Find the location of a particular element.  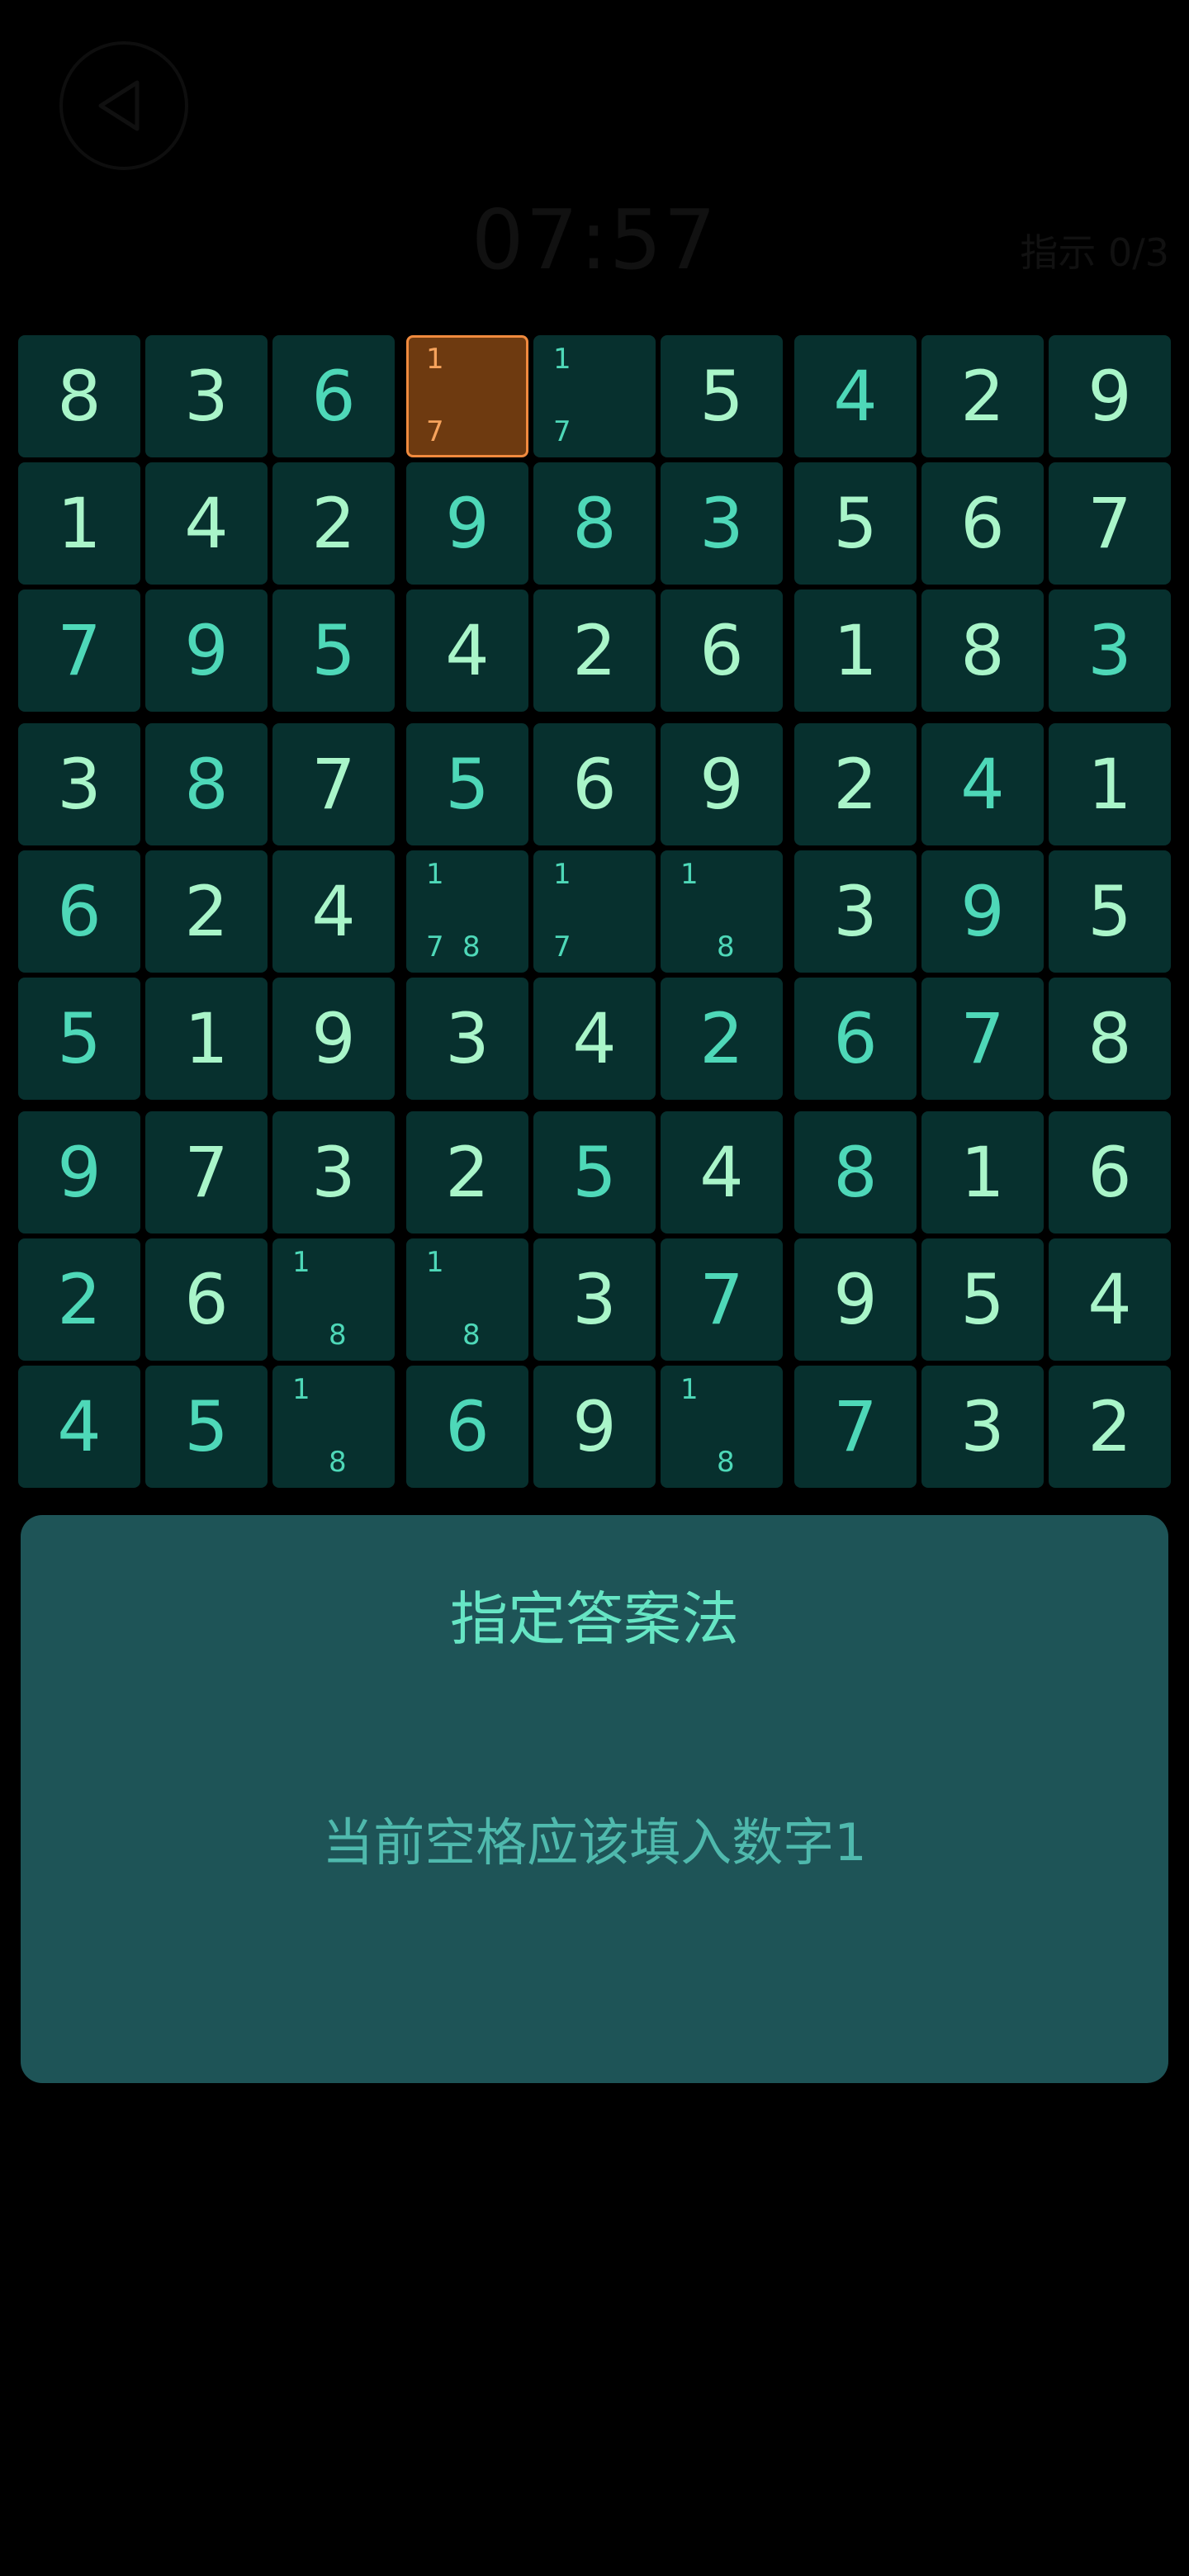

sudoku-cell-selected: 17 is located at coordinates (467, 396).